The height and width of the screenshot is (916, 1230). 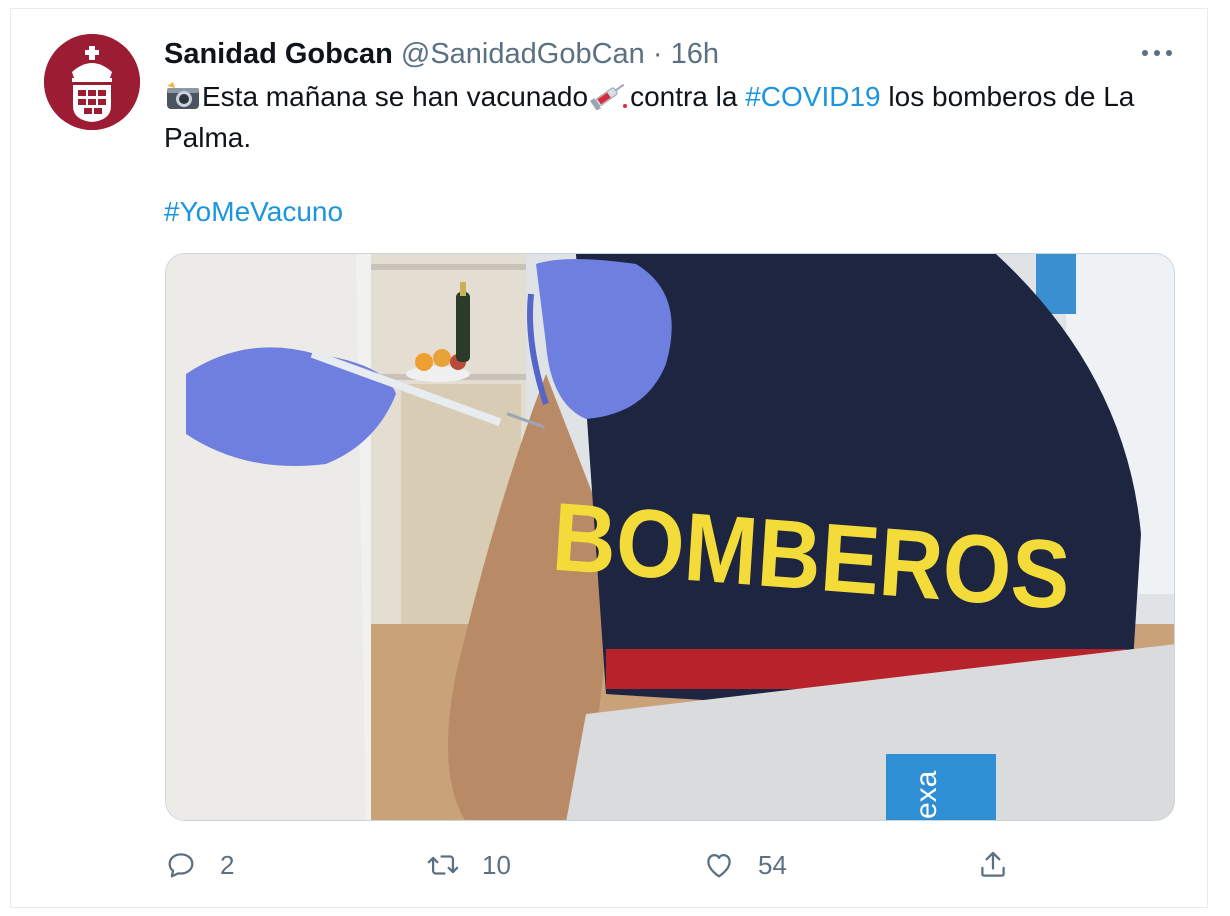 What do you see at coordinates (199, 865) in the screenshot?
I see `reply-button: 2` at bounding box center [199, 865].